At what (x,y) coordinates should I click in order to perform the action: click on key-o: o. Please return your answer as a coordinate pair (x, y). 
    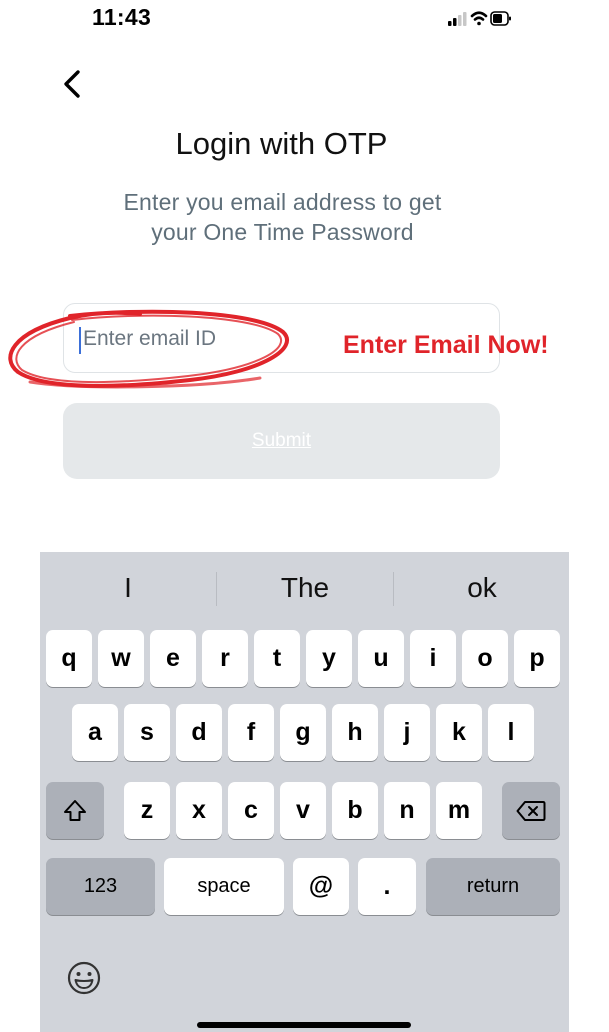
    Looking at the image, I should click on (485, 658).